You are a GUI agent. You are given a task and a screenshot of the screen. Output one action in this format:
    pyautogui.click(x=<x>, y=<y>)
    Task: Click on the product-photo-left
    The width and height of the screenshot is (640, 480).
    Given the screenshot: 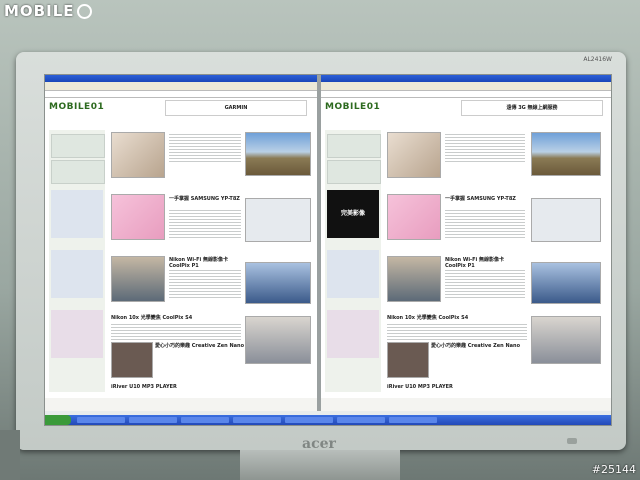 What is the action you would take?
    pyautogui.click(x=278, y=220)
    